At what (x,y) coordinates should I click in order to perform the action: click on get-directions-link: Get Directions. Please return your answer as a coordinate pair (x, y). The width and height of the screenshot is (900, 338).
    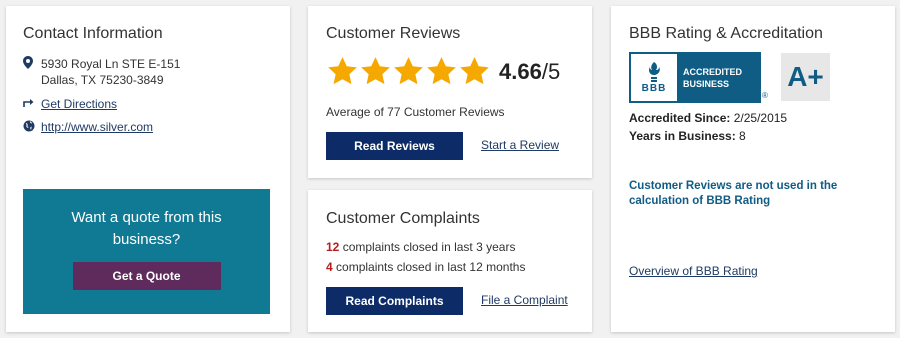
    Looking at the image, I should click on (79, 104).